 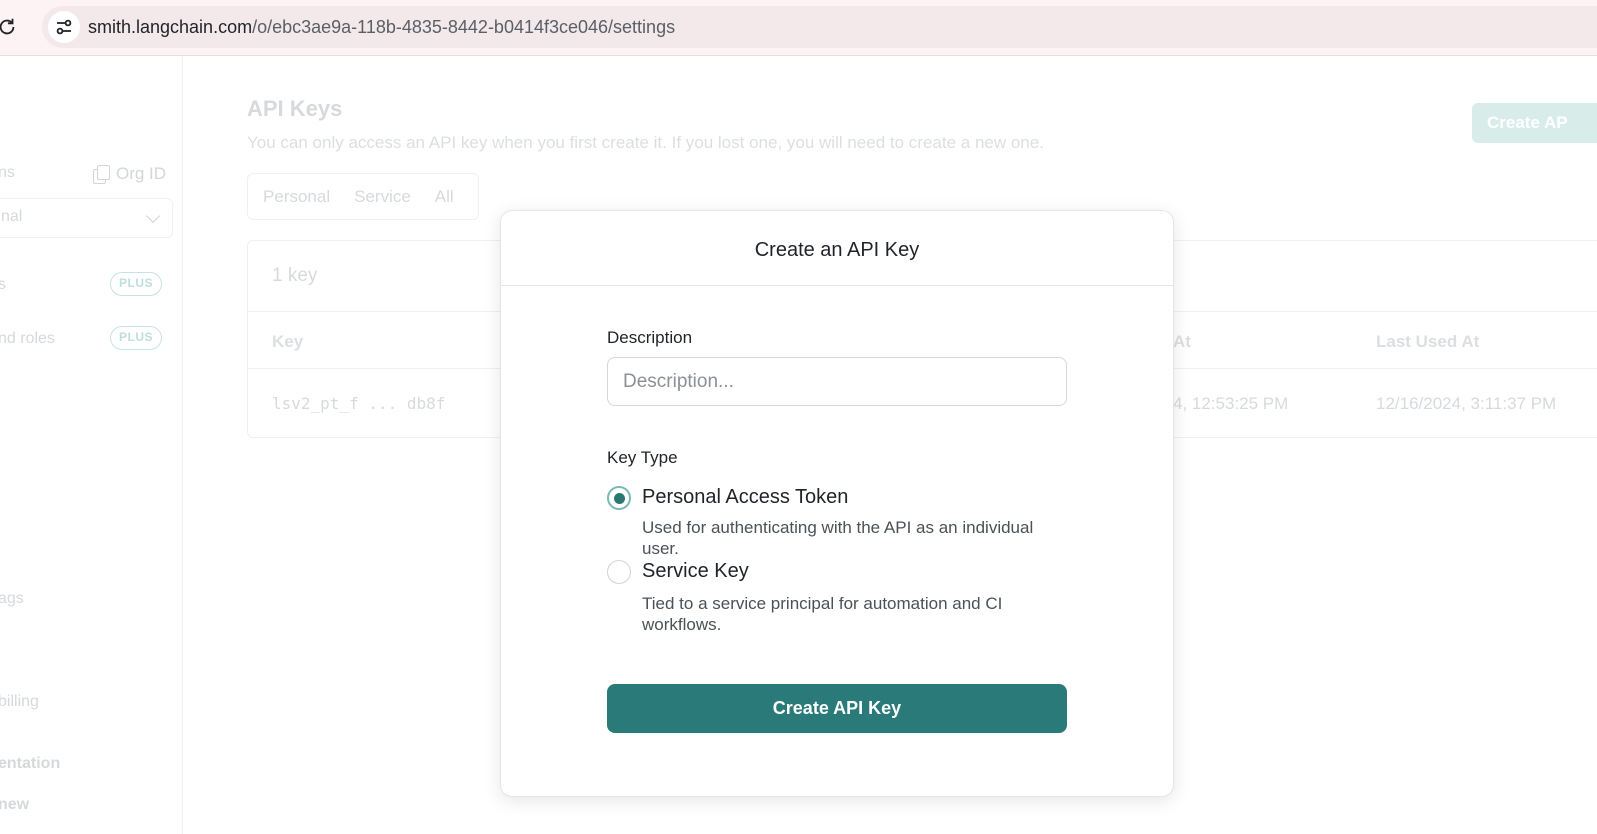 I want to click on table-cell-created-at: 4, 12:53:25 PM, so click(x=1231, y=403).